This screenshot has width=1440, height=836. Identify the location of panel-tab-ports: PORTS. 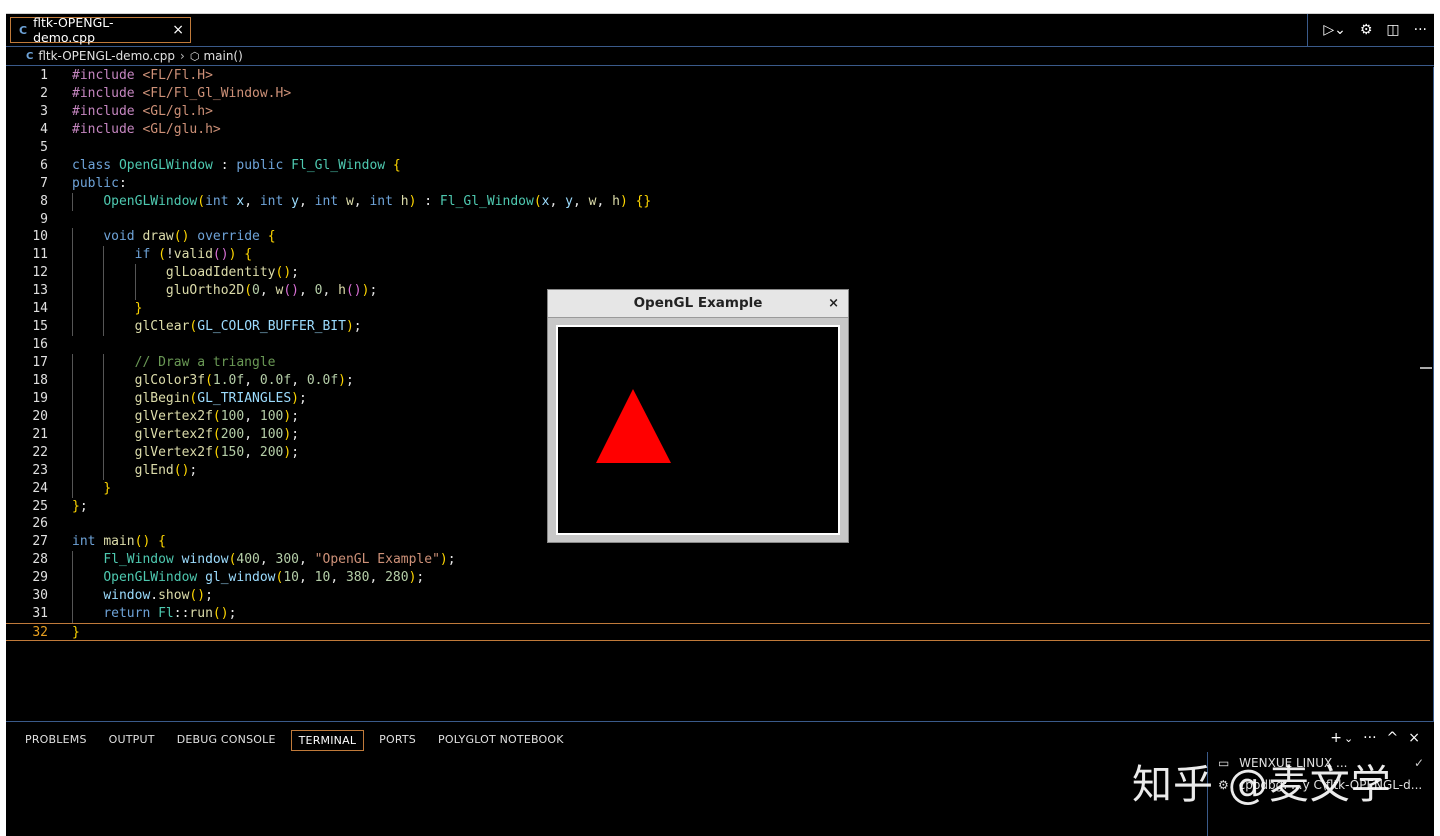
(397, 740).